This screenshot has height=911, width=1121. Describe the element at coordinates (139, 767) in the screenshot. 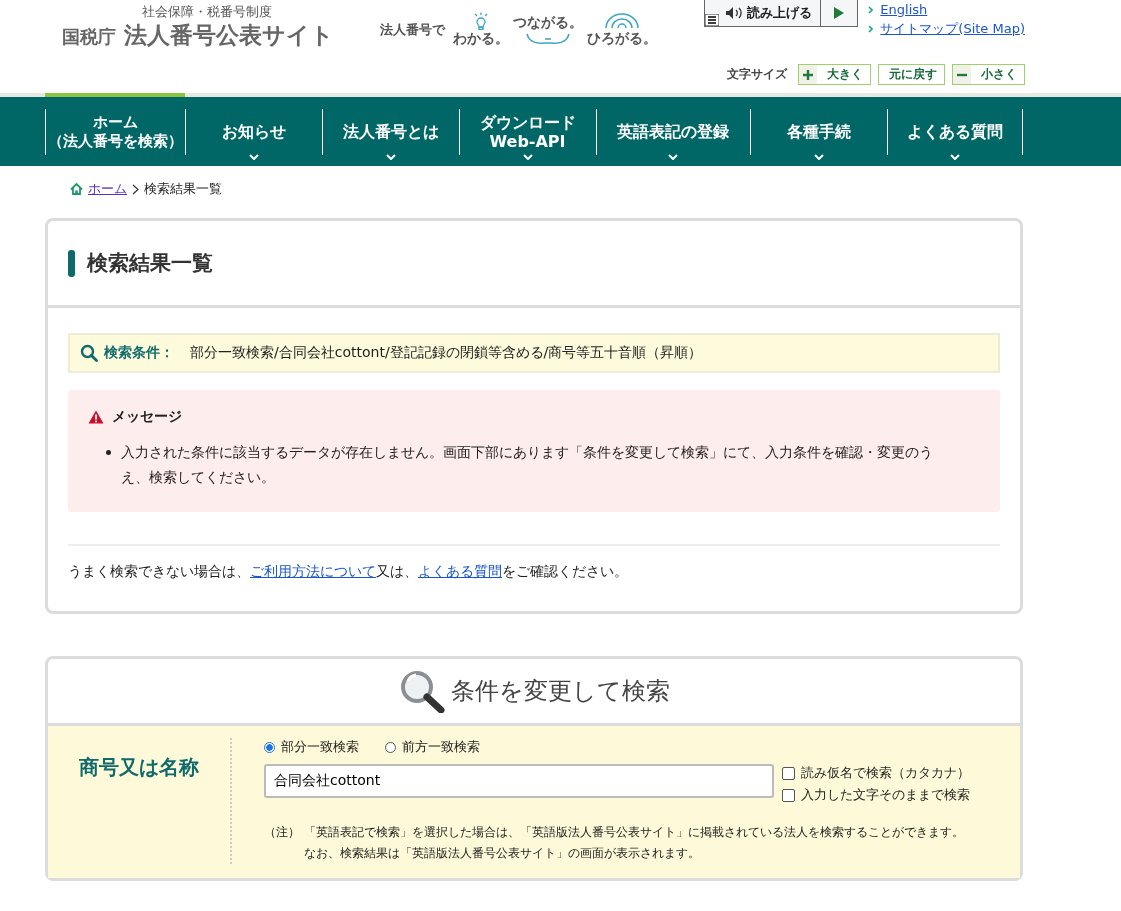

I see `field-label: 商号又は名称` at that location.